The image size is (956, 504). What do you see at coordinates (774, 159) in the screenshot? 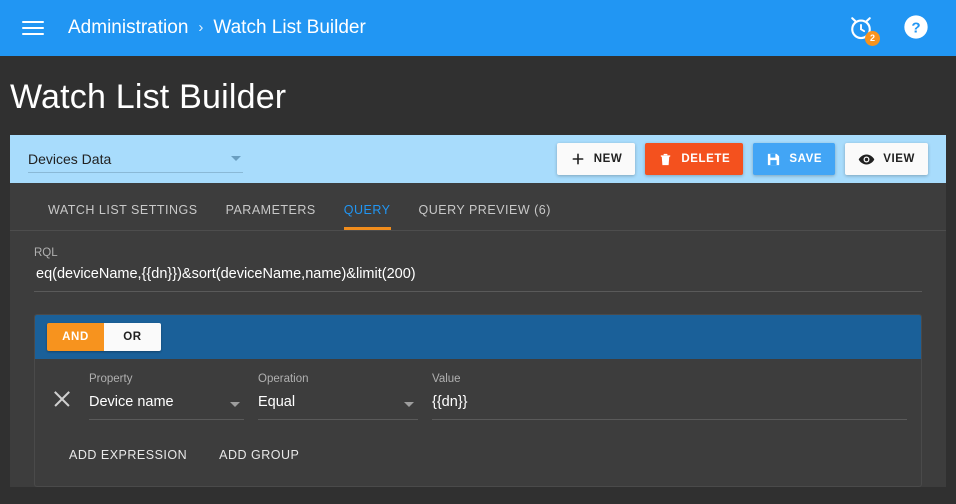
I see `floppy-disk-icon` at bounding box center [774, 159].